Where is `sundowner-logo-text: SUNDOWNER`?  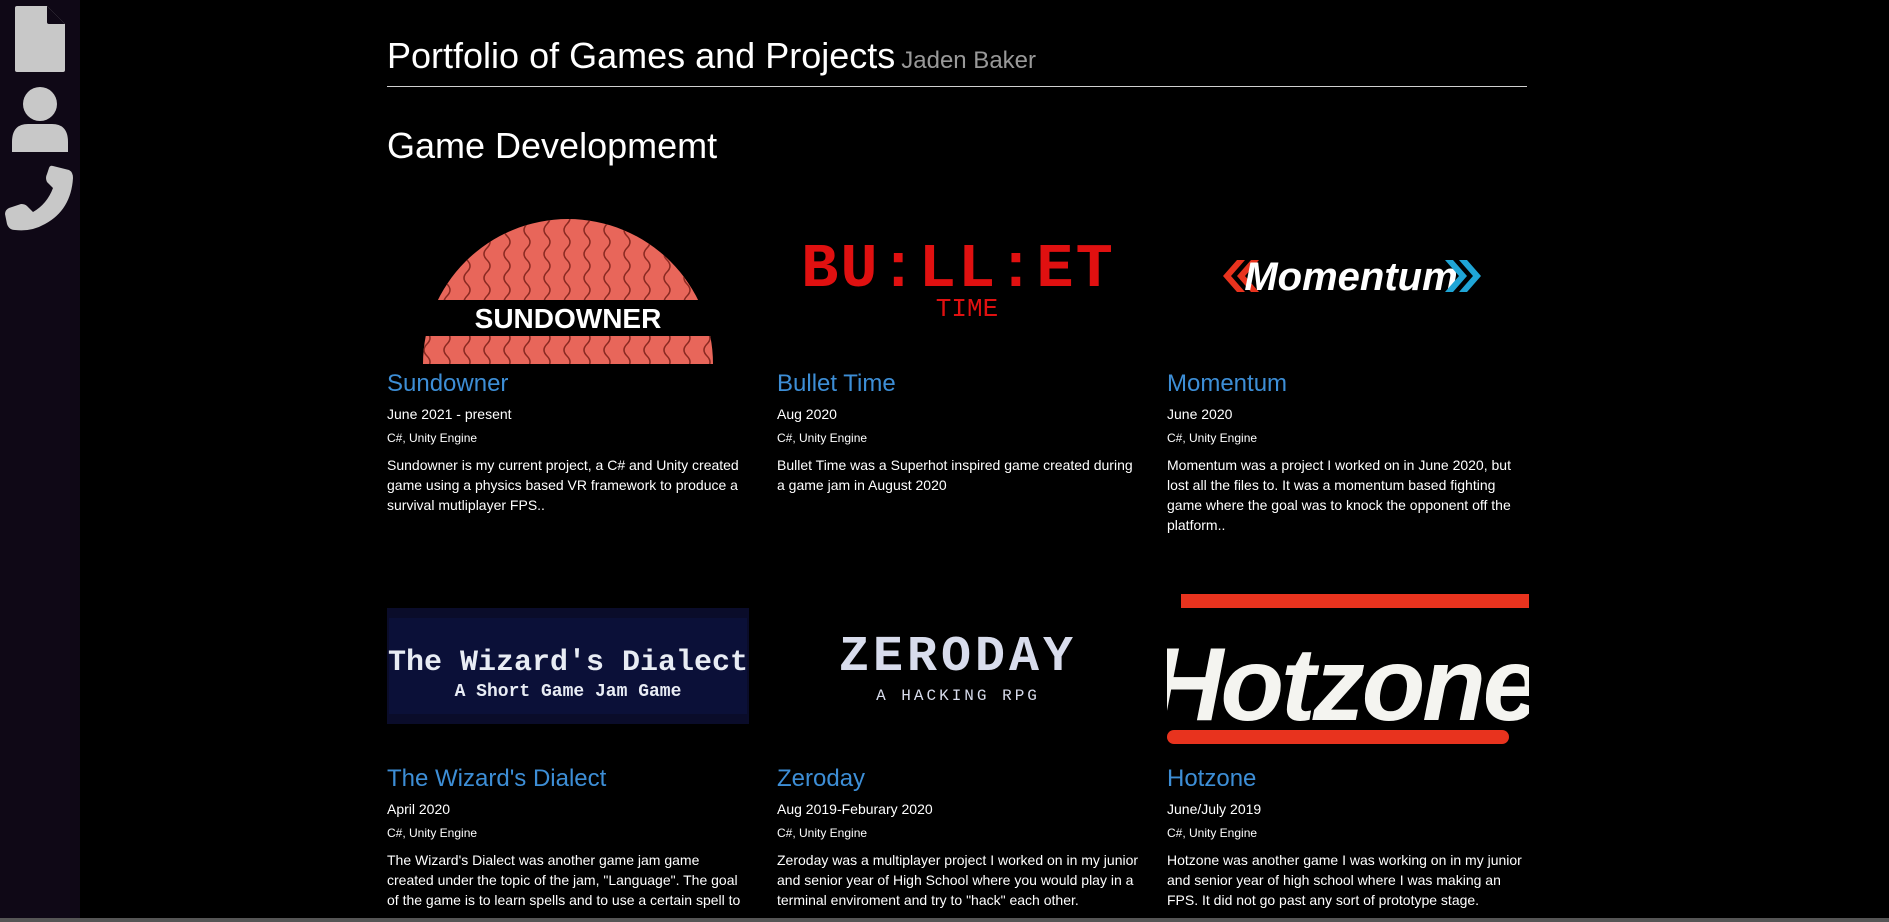 sundowner-logo-text: SUNDOWNER is located at coordinates (568, 318).